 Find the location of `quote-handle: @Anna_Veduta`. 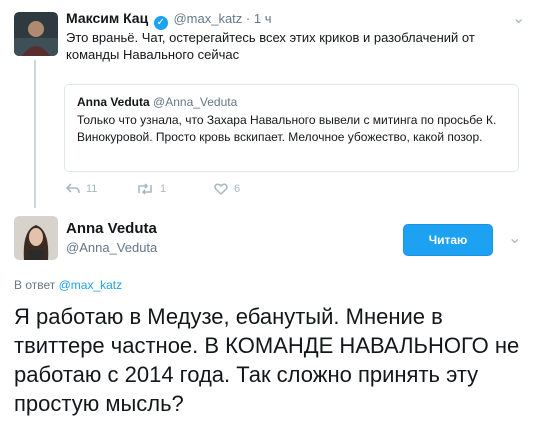

quote-handle: @Anna_Veduta is located at coordinates (195, 102).